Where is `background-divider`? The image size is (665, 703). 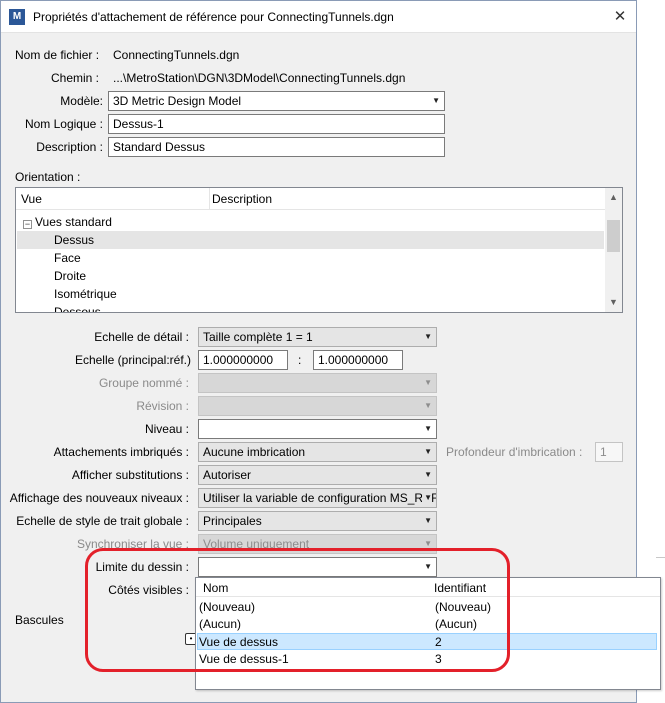 background-divider is located at coordinates (660, 557).